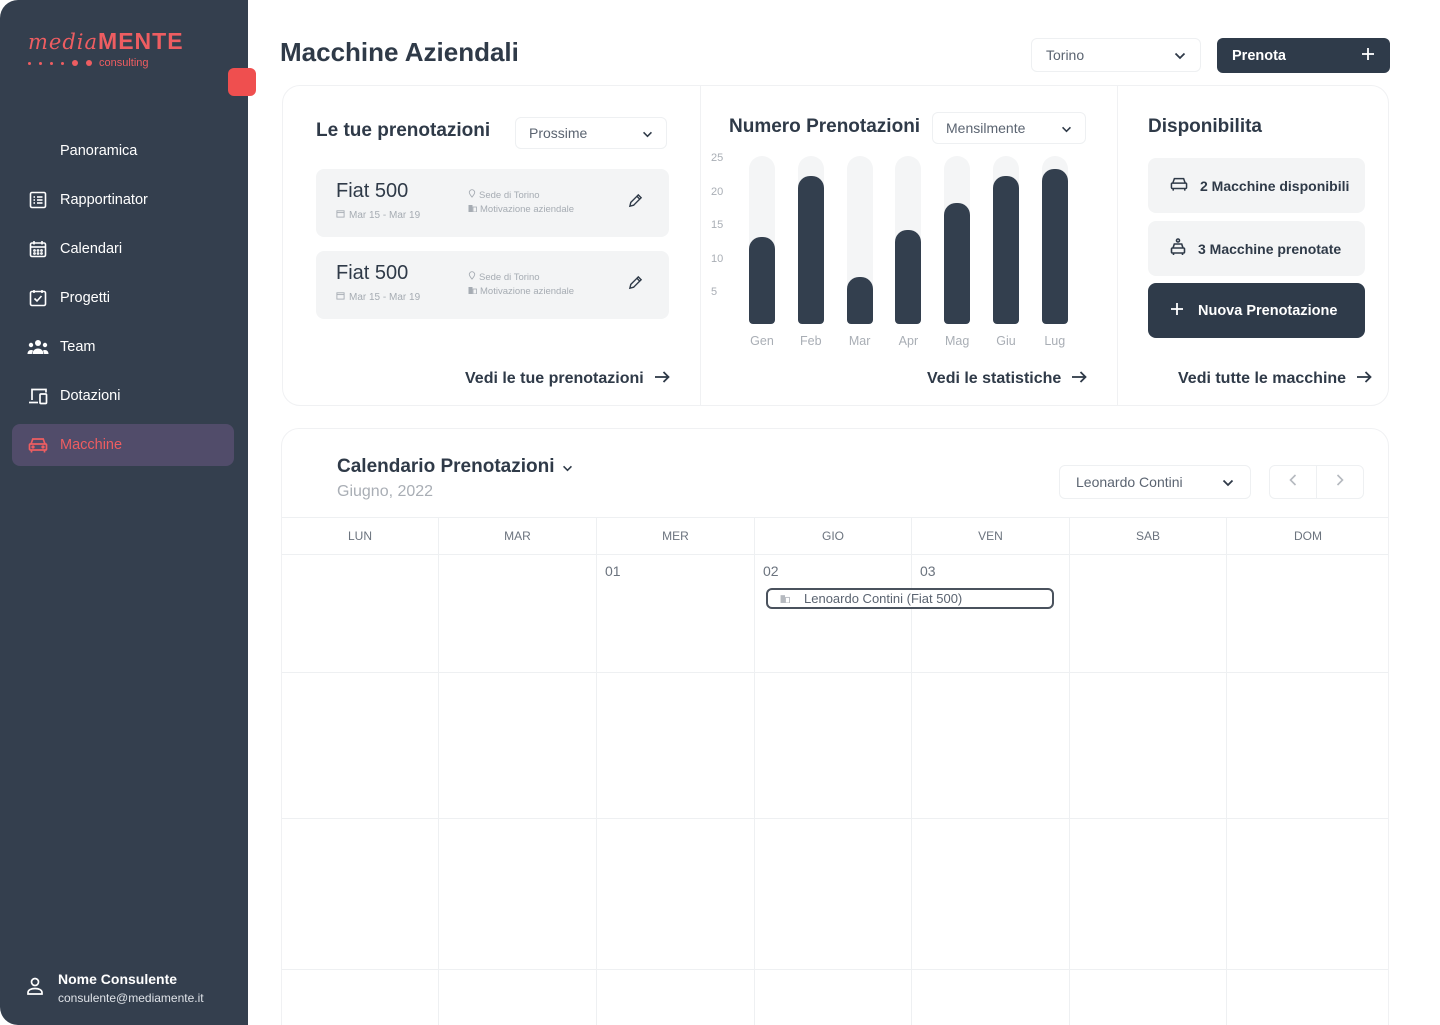 Image resolution: width=1440 pixels, height=1025 pixels. What do you see at coordinates (1054, 246) in the screenshot?
I see `bar-lug` at bounding box center [1054, 246].